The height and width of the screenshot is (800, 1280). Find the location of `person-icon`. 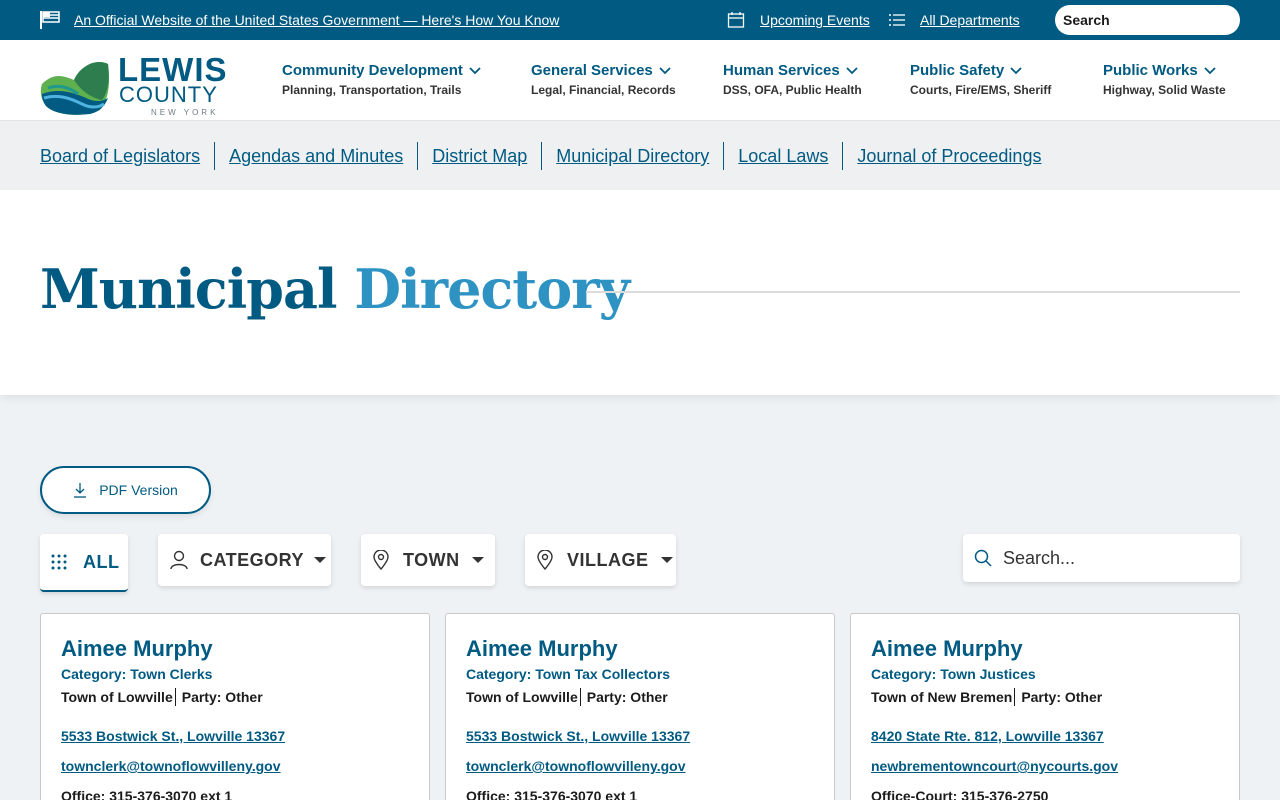

person-icon is located at coordinates (179, 560).